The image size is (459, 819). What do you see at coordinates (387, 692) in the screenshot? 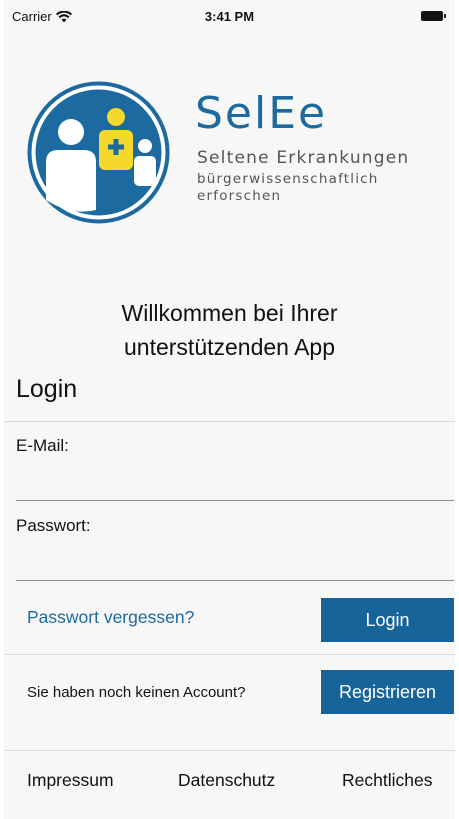
I see `register-button: Registrieren` at bounding box center [387, 692].